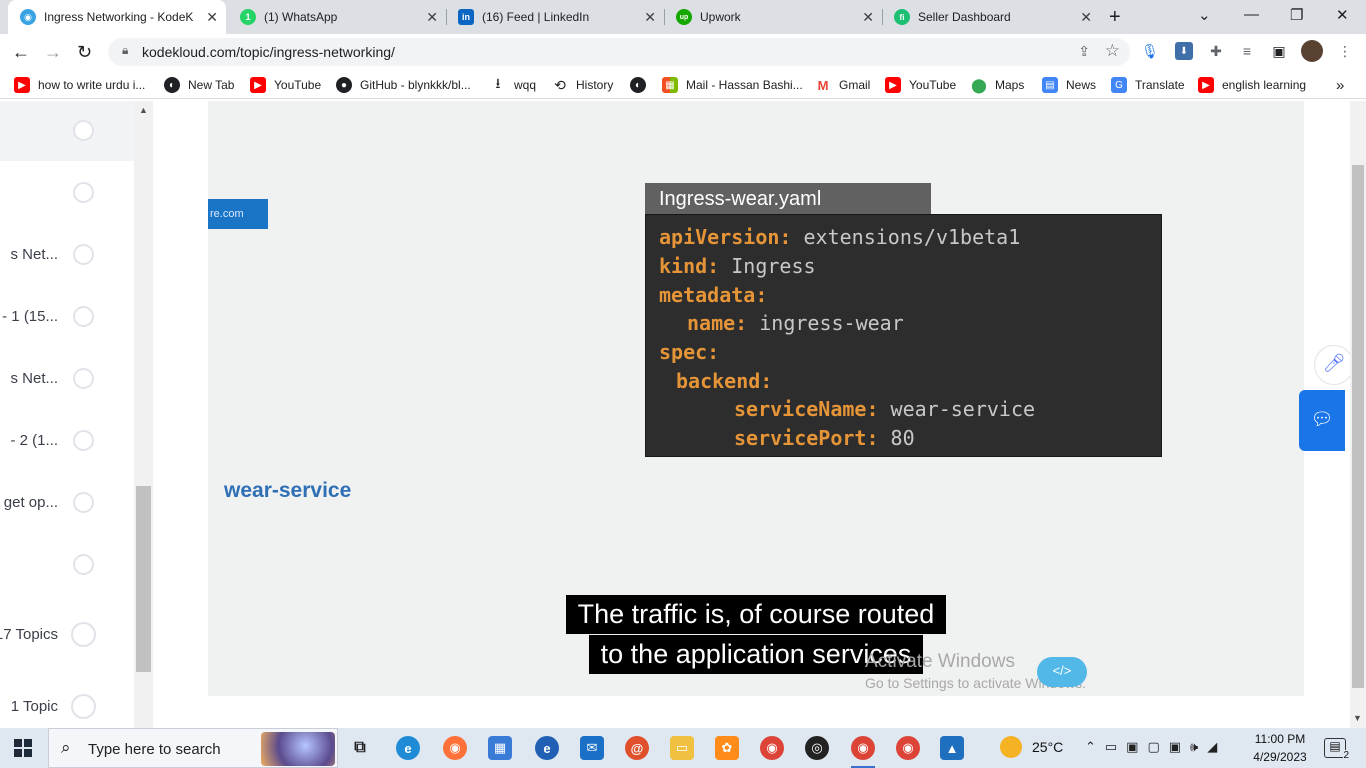  What do you see at coordinates (117, 17) in the screenshot?
I see `tab-kodekloud: ◉ Ingress Networking - KodeKl ✕` at bounding box center [117, 17].